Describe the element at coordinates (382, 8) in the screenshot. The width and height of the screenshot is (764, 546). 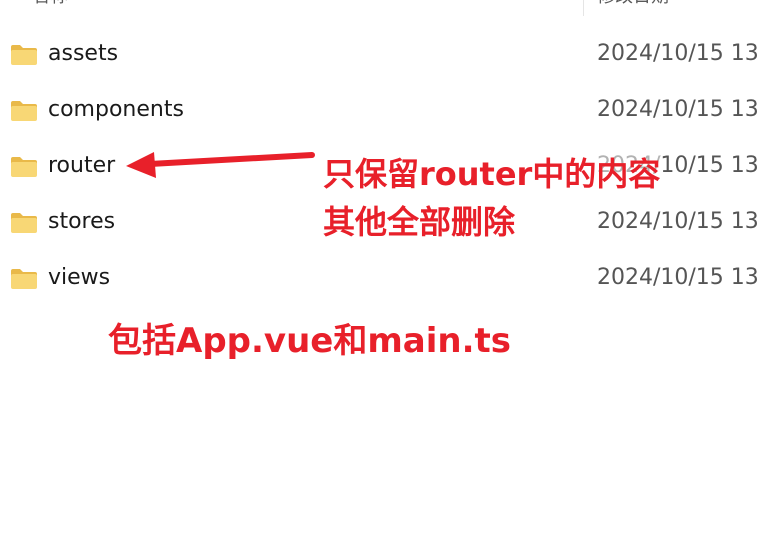
I see `column-header: 名称 修改日期` at that location.